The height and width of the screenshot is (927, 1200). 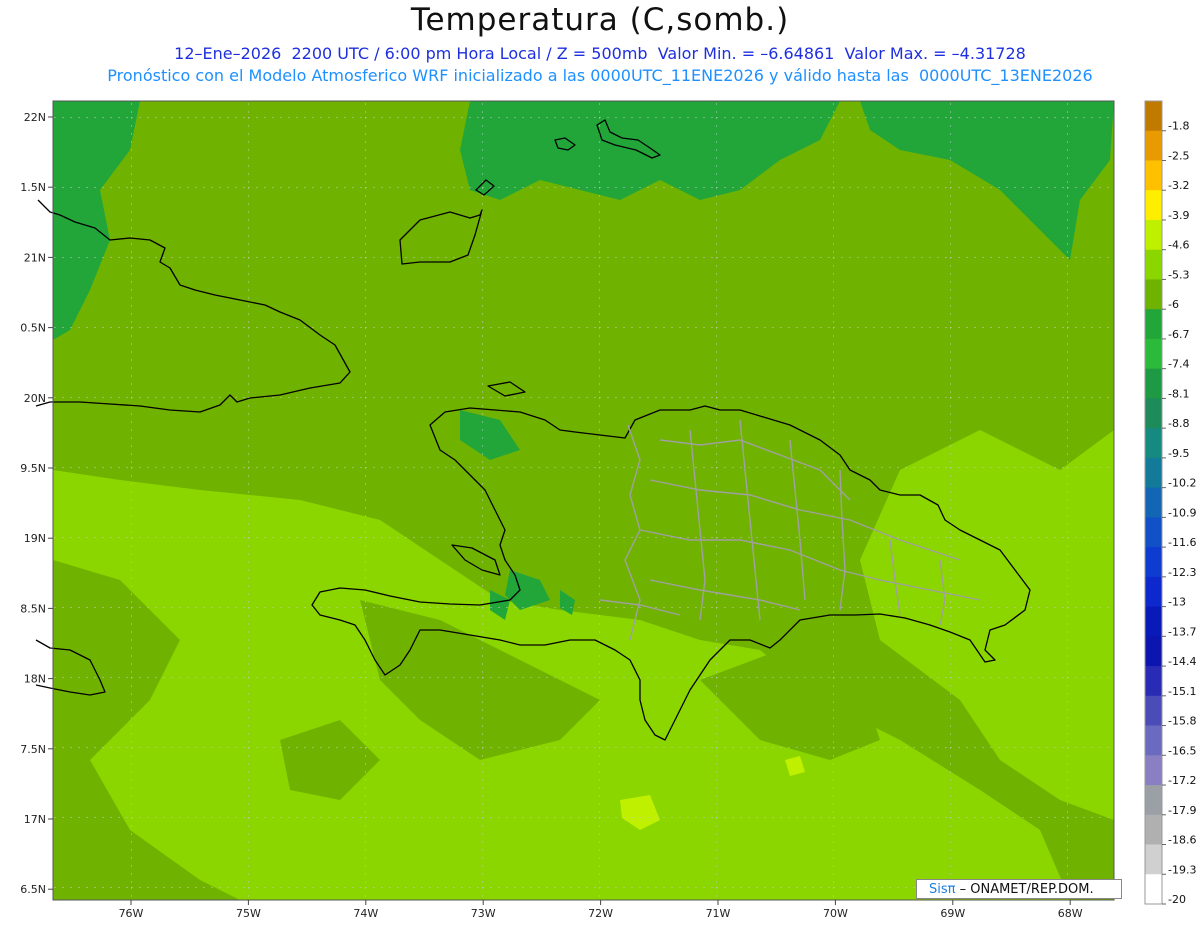 I want to click on lat-label: 8.5N, so click(x=33, y=608).